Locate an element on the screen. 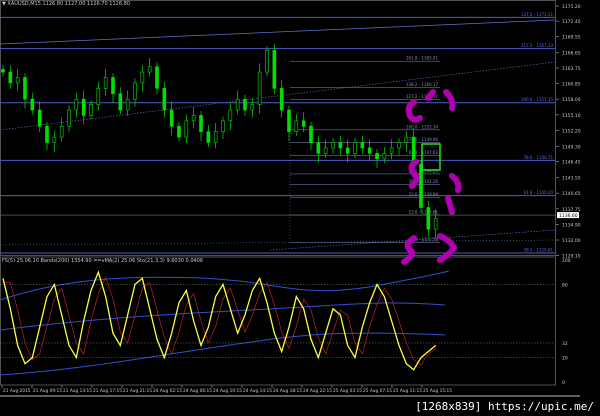 This screenshot has width=600, height=416. price-label: 1166.65 is located at coordinates (571, 53).